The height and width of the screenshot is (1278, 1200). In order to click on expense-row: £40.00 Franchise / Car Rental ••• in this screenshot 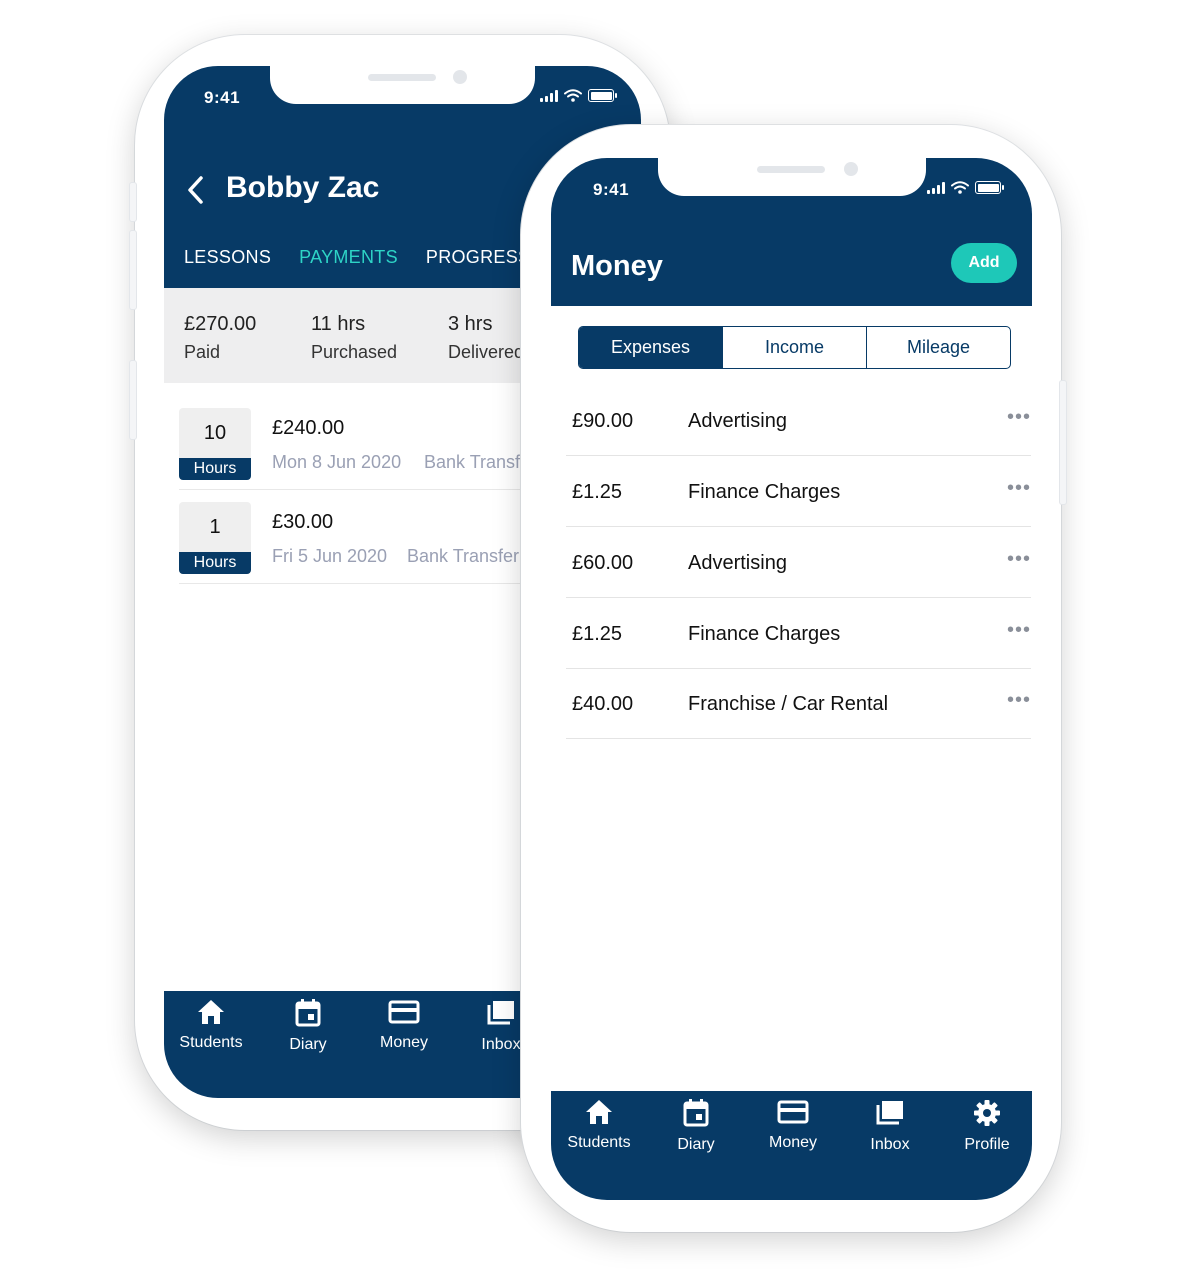, I will do `click(798, 703)`.